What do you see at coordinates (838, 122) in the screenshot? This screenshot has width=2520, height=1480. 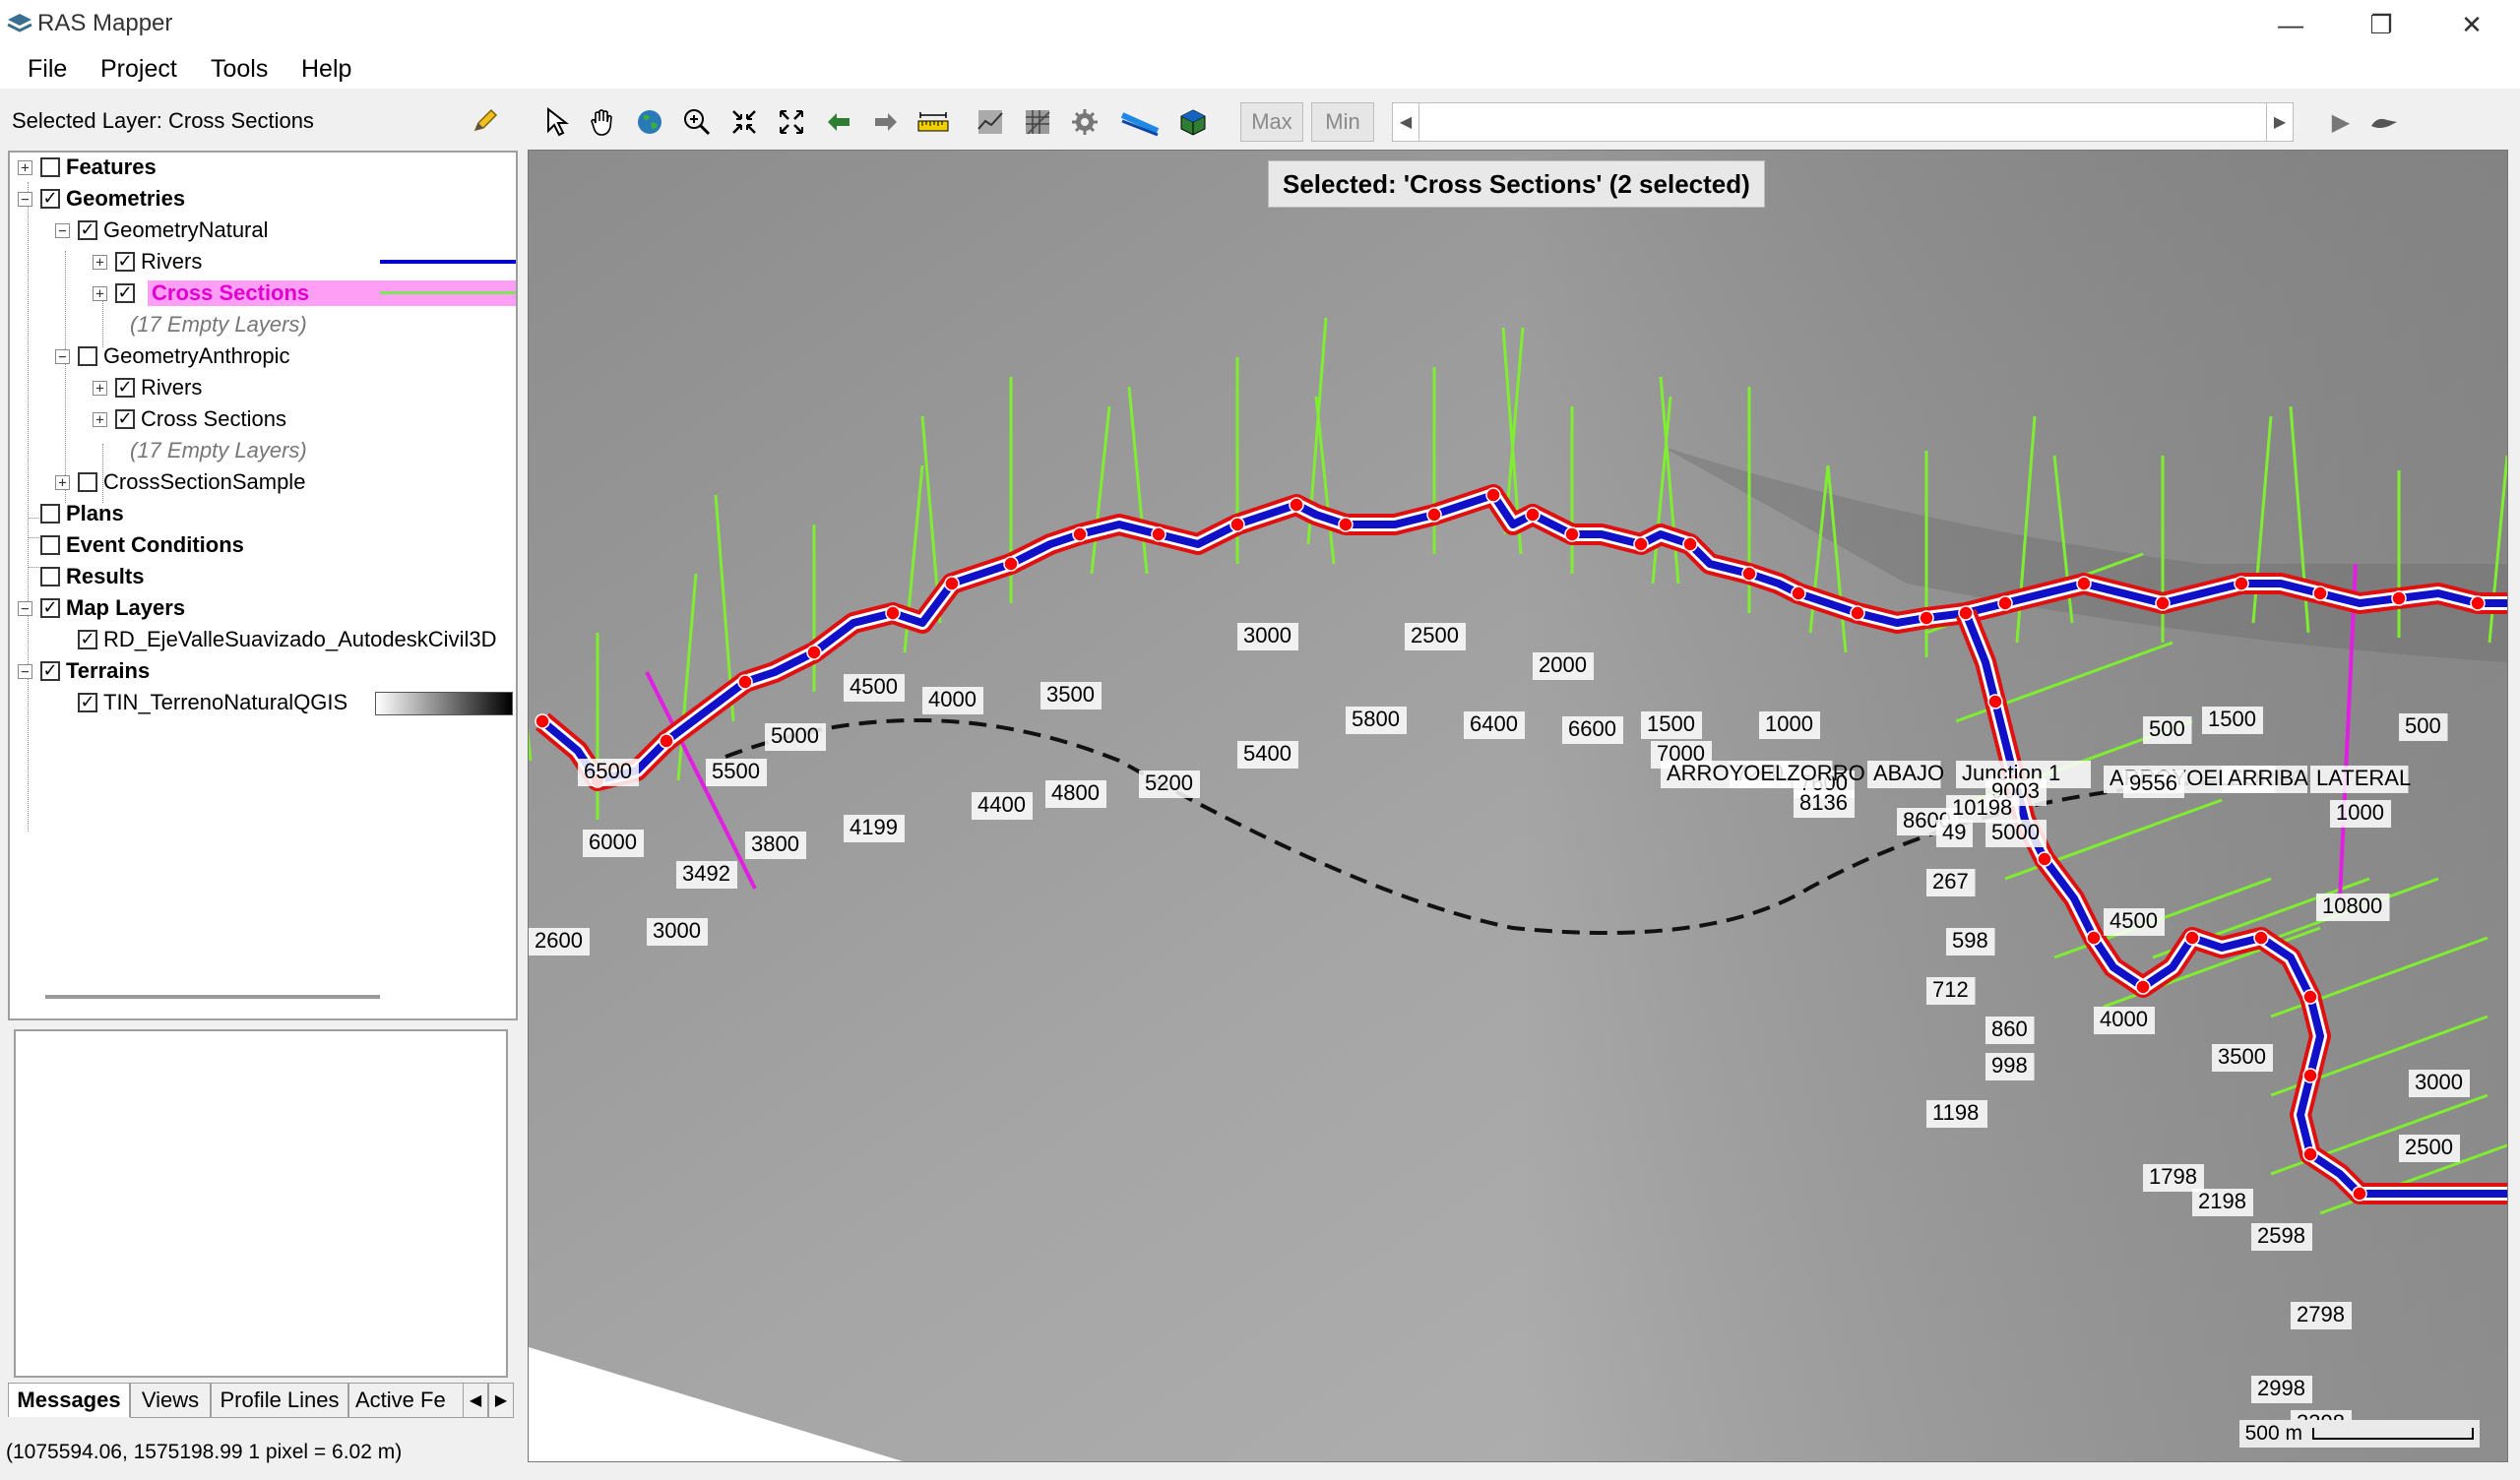 I see `back-arrow-icon` at bounding box center [838, 122].